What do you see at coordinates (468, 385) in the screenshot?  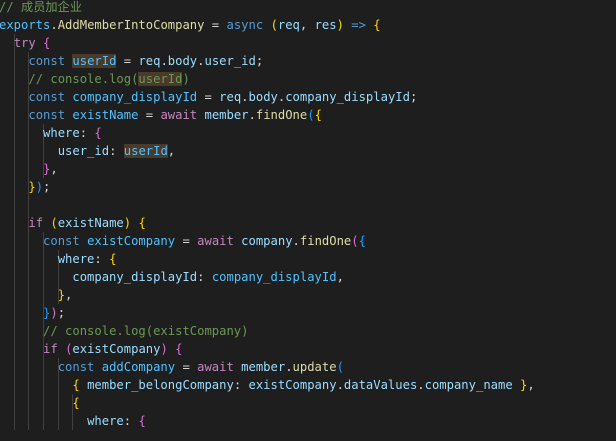 I see `code-token: company_name` at bounding box center [468, 385].